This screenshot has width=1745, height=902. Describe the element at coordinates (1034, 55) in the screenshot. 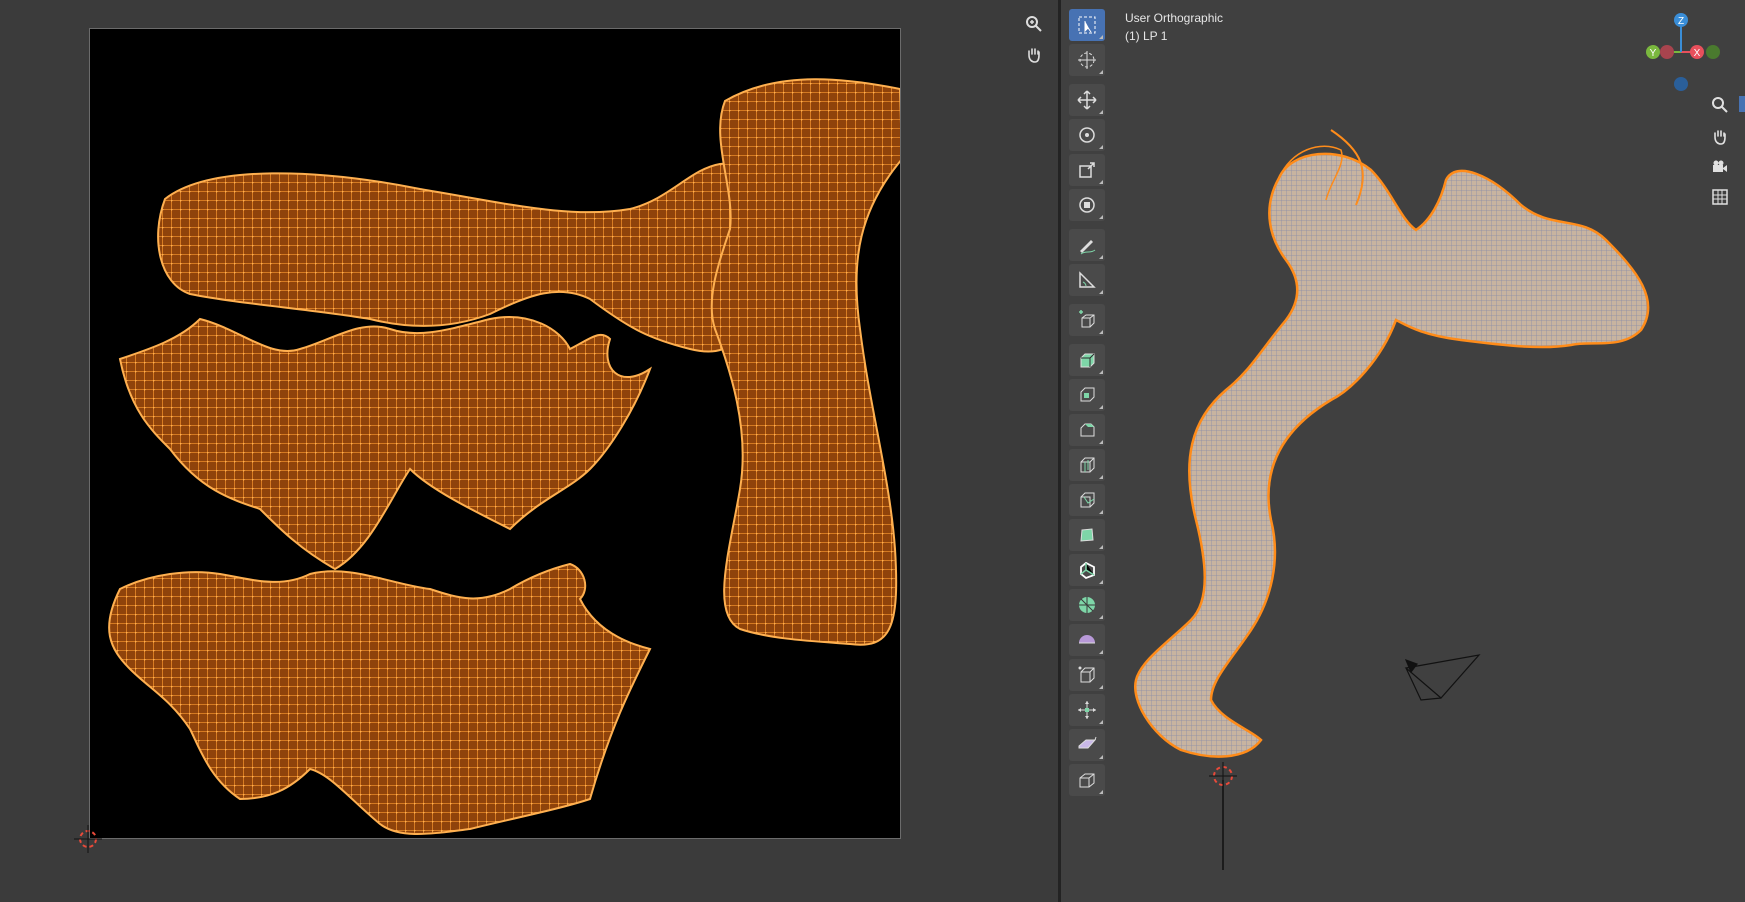

I see `hand-pan-icon` at that location.